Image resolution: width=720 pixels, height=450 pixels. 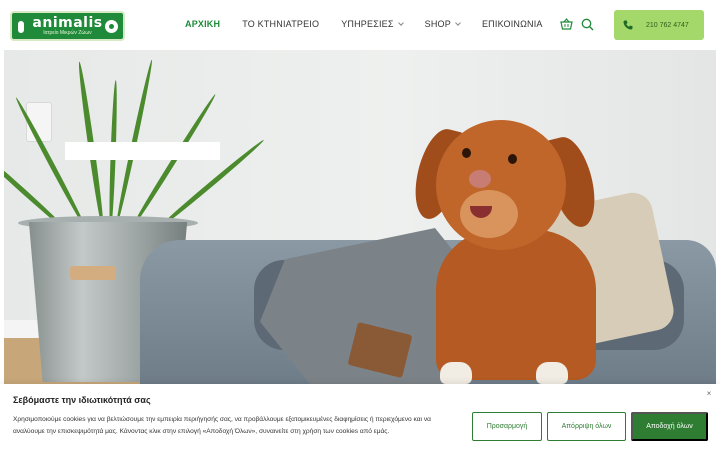 I want to click on nav-label: SHOP, so click(x=437, y=24).